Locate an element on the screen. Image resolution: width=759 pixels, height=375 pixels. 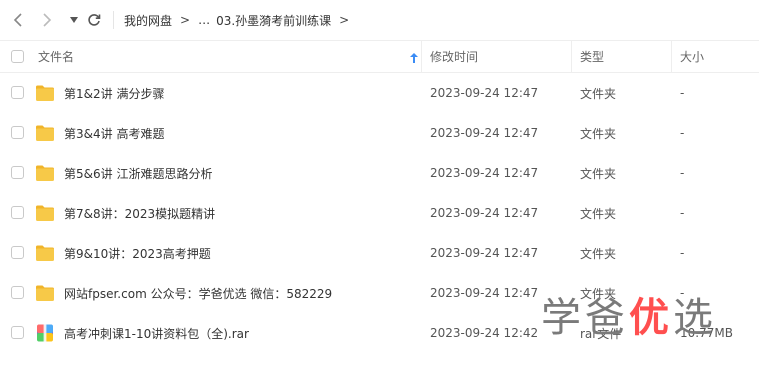
history-dropdown-button is located at coordinates (74, 20).